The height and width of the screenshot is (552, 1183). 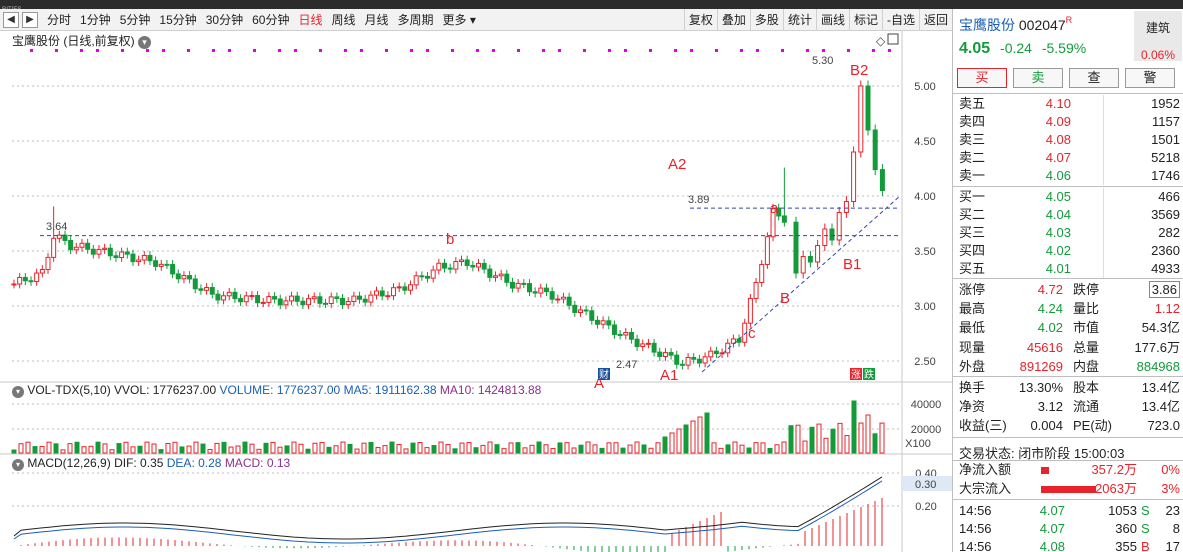 What do you see at coordinates (416, 19) in the screenshot?
I see `period-tab: 多周期` at bounding box center [416, 19].